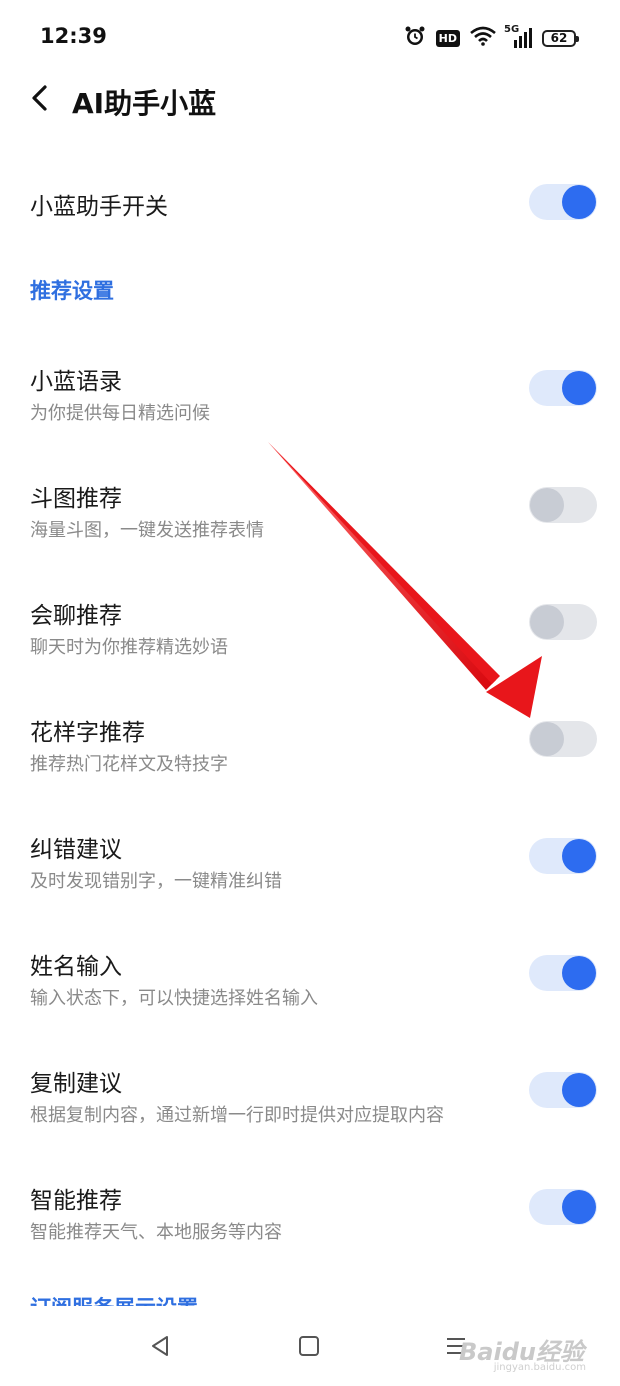  I want to click on setting-title: 会聊推荐, so click(76, 616).